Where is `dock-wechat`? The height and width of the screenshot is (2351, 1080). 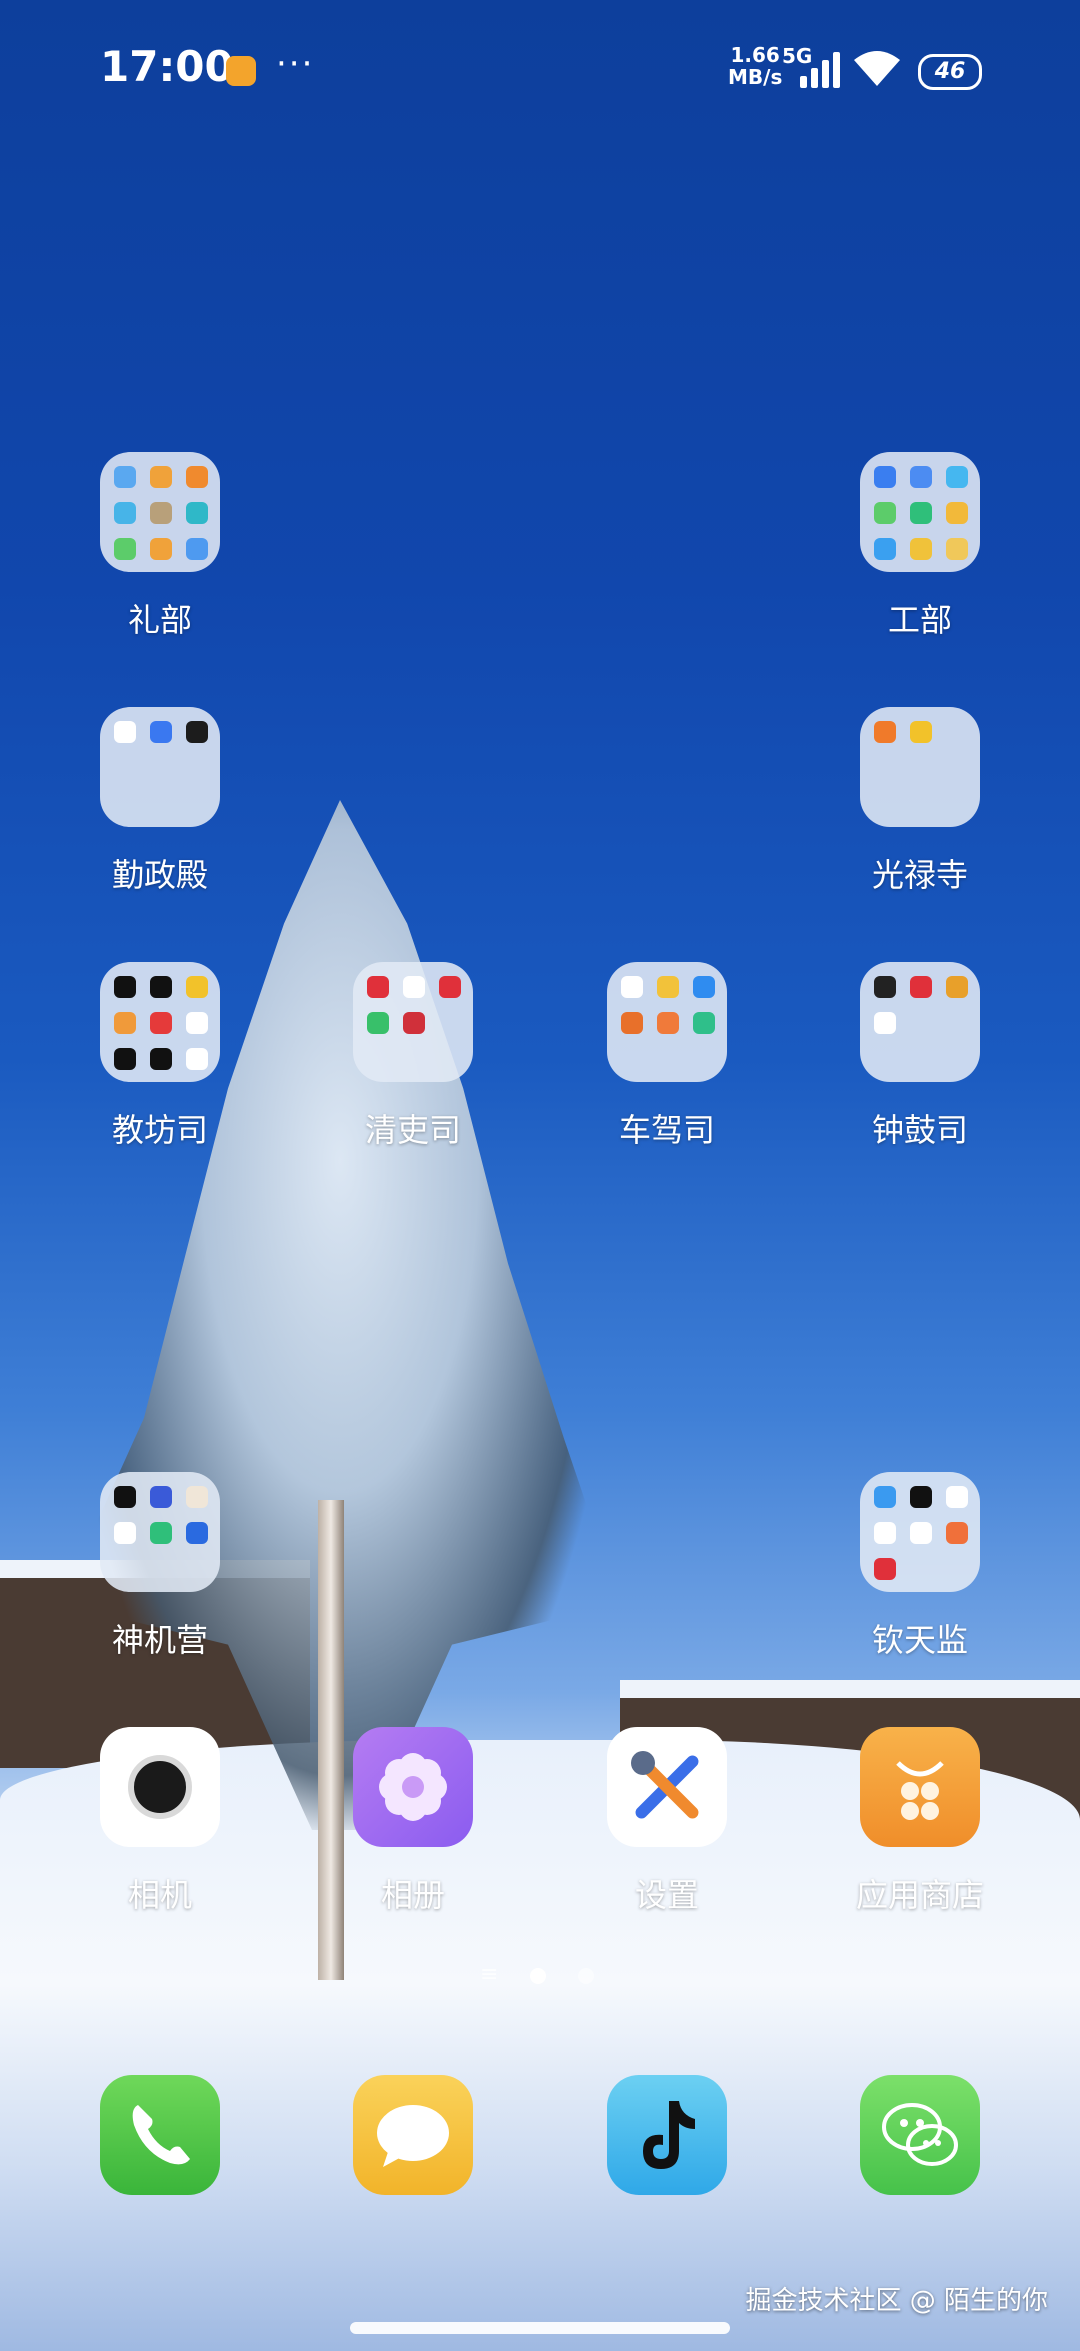
dock-wechat is located at coordinates (920, 2135).